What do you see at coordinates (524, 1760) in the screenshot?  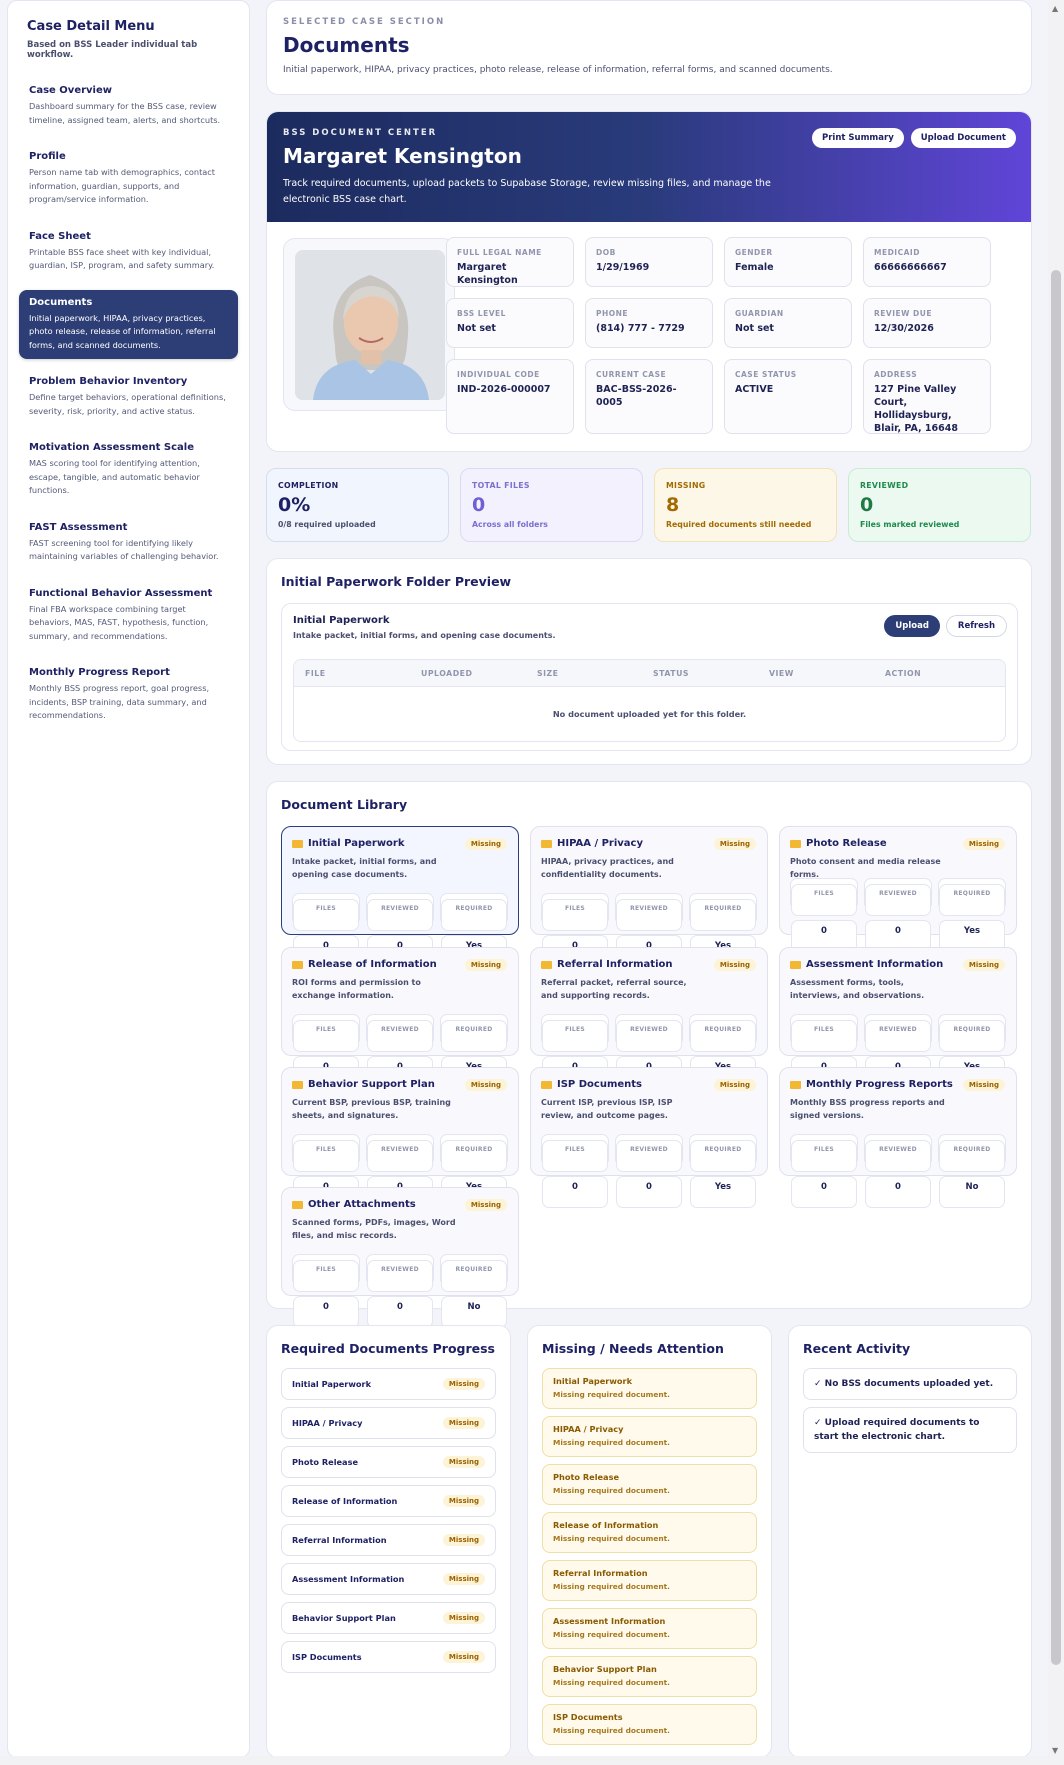 I see `horizontal-scrollbar` at bounding box center [524, 1760].